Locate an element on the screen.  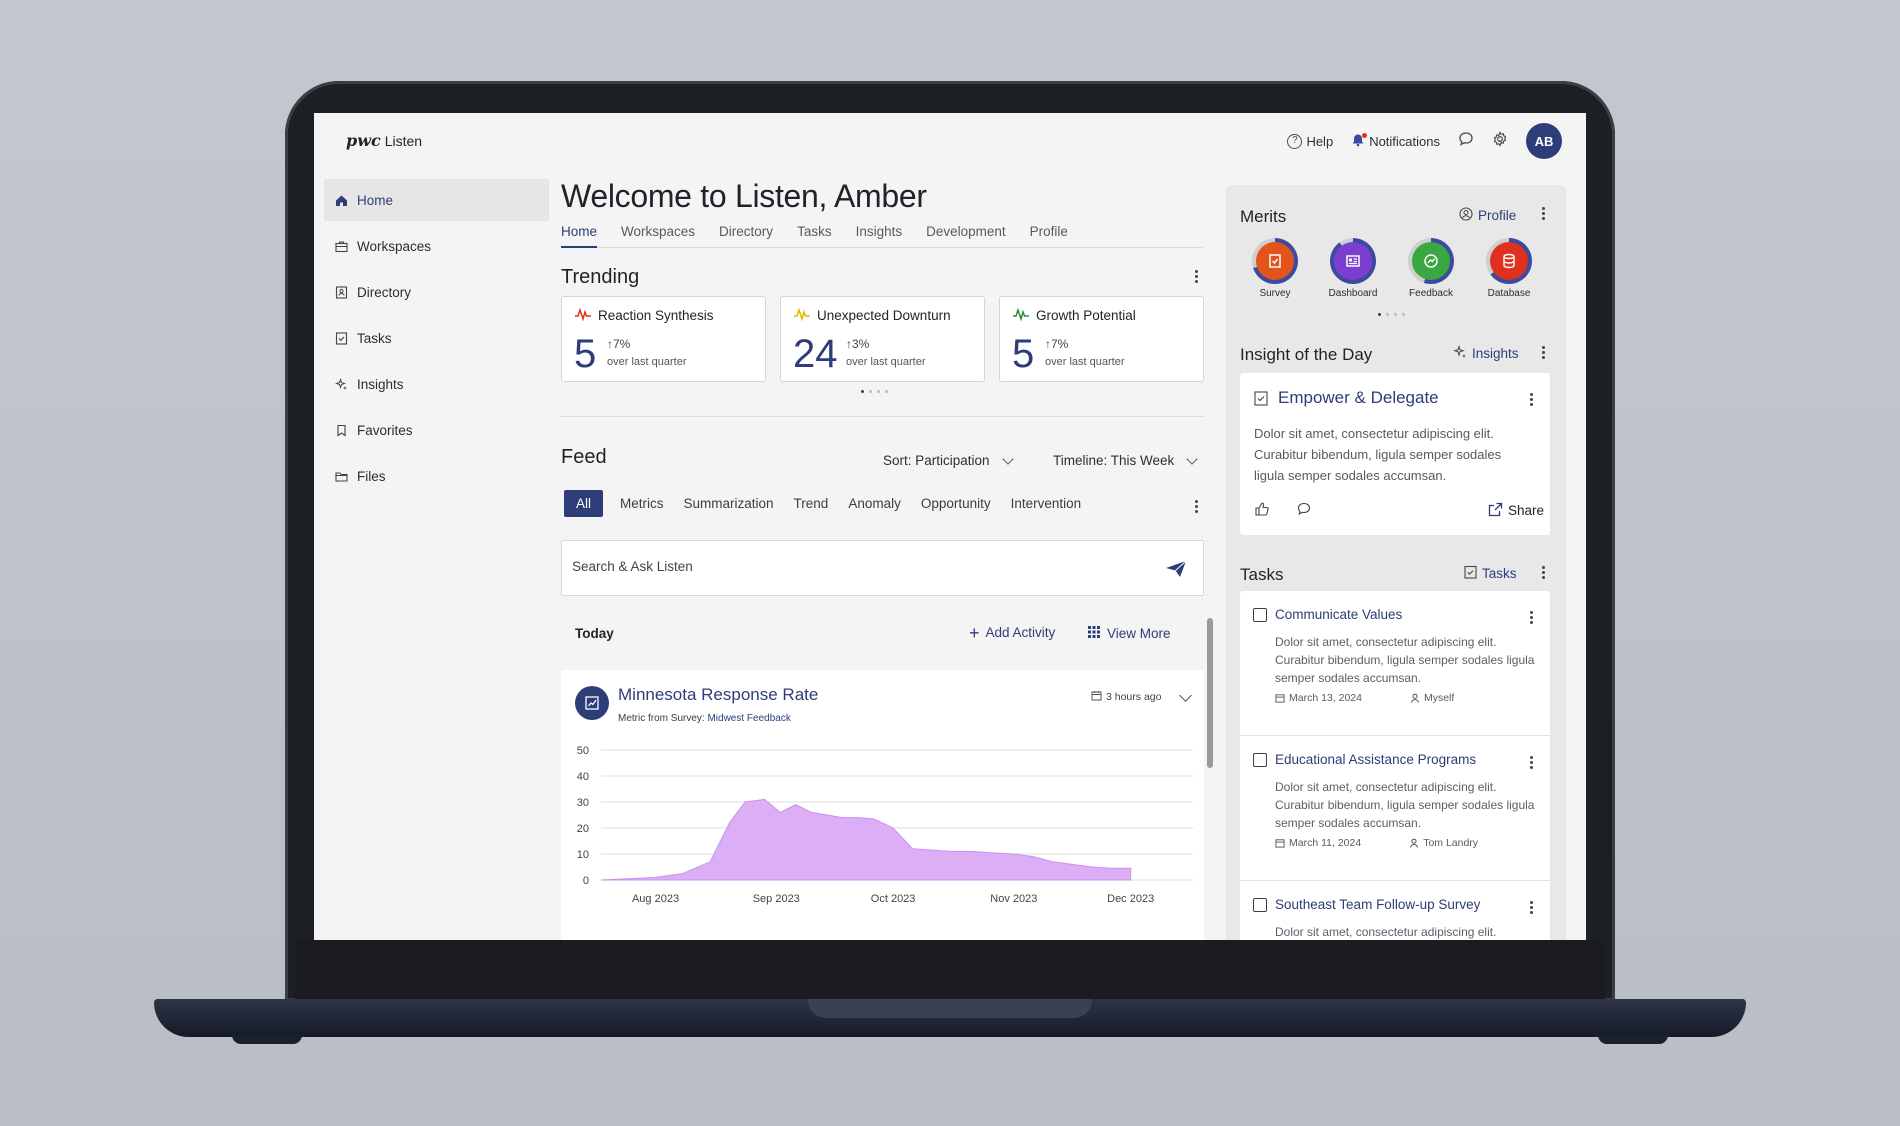
tab-tasks: Tasks is located at coordinates (814, 234).